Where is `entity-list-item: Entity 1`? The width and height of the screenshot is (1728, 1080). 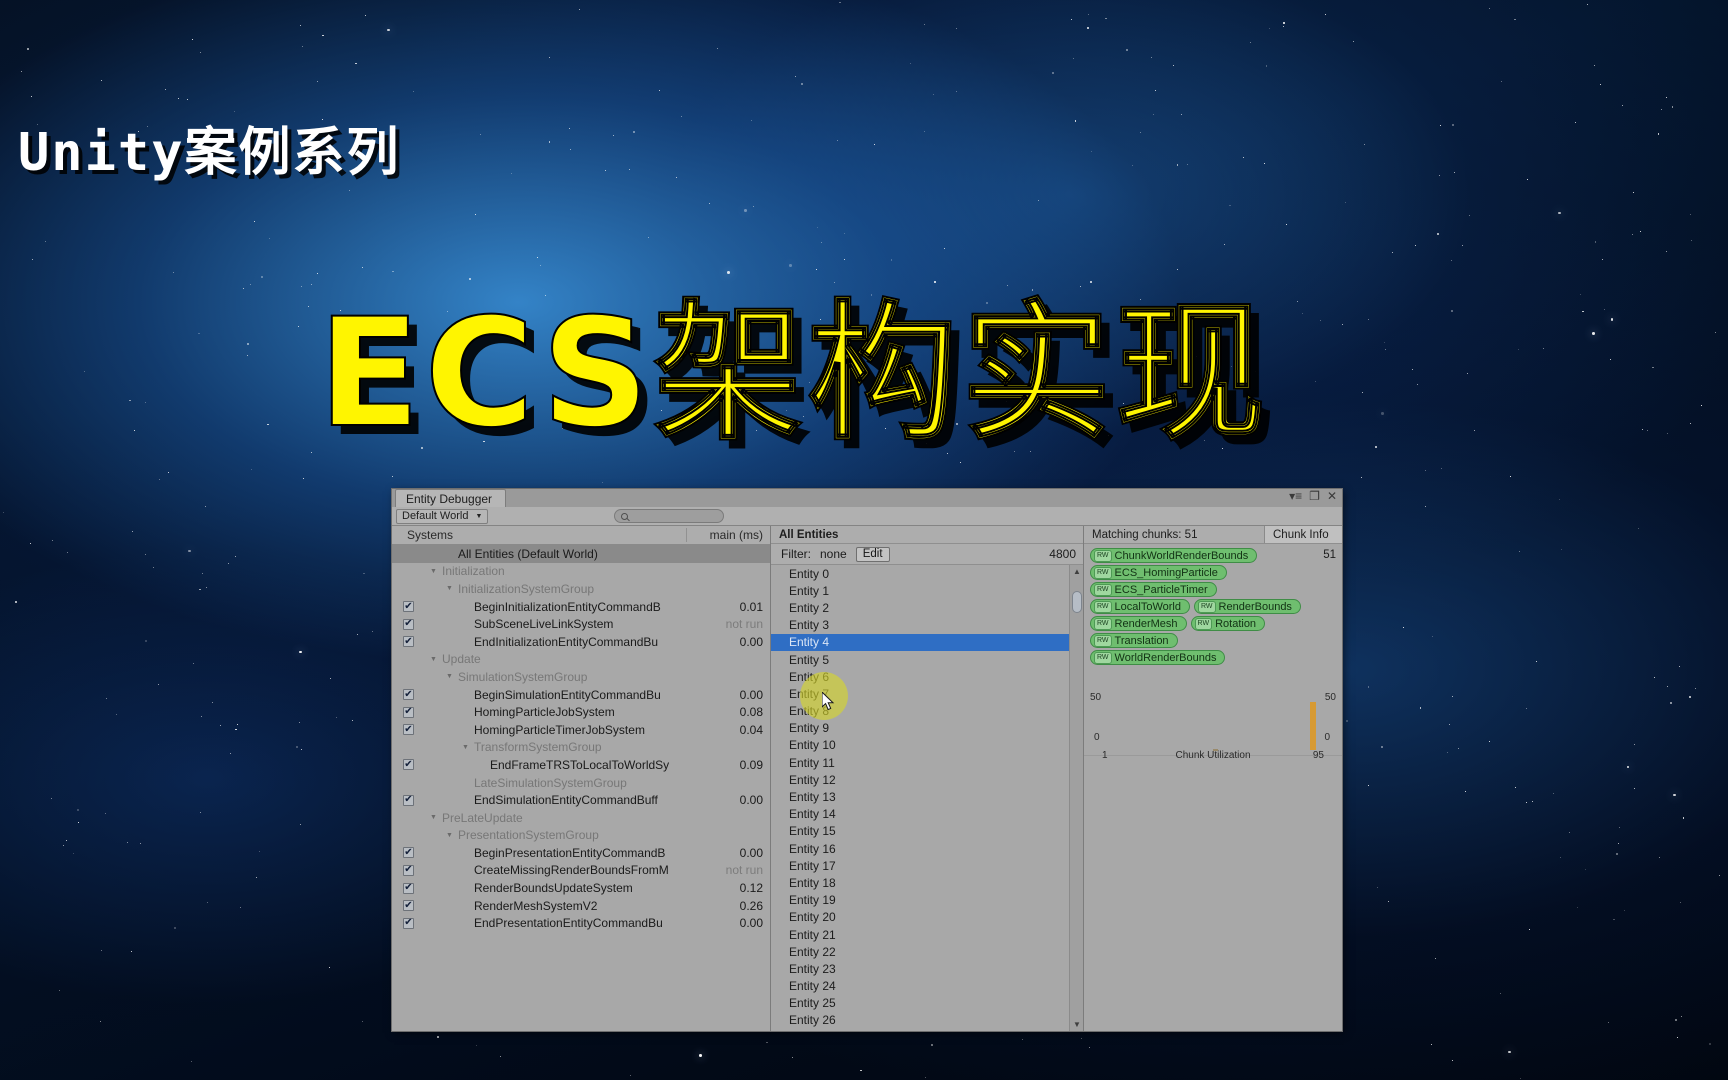
entity-list-item: Entity 1 is located at coordinates (920, 590).